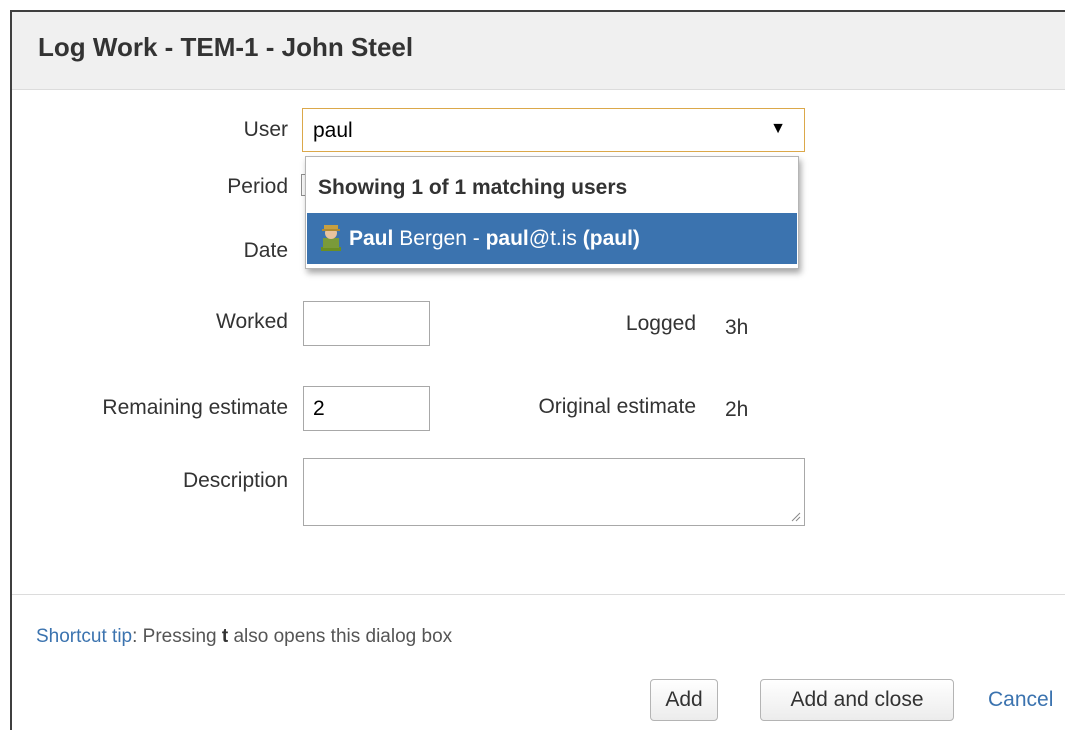  Describe the element at coordinates (857, 700) in the screenshot. I see `add-and-close-button: Add and close` at that location.